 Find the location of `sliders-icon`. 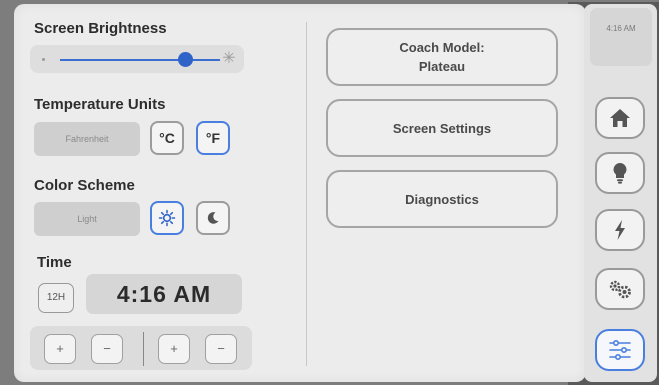

sliders-icon is located at coordinates (620, 349).